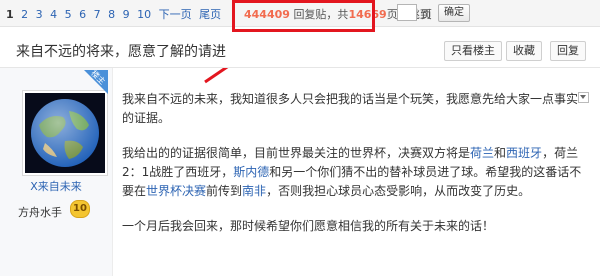 The width and height of the screenshot is (600, 276). I want to click on post-text: 前传到, so click(224, 191).